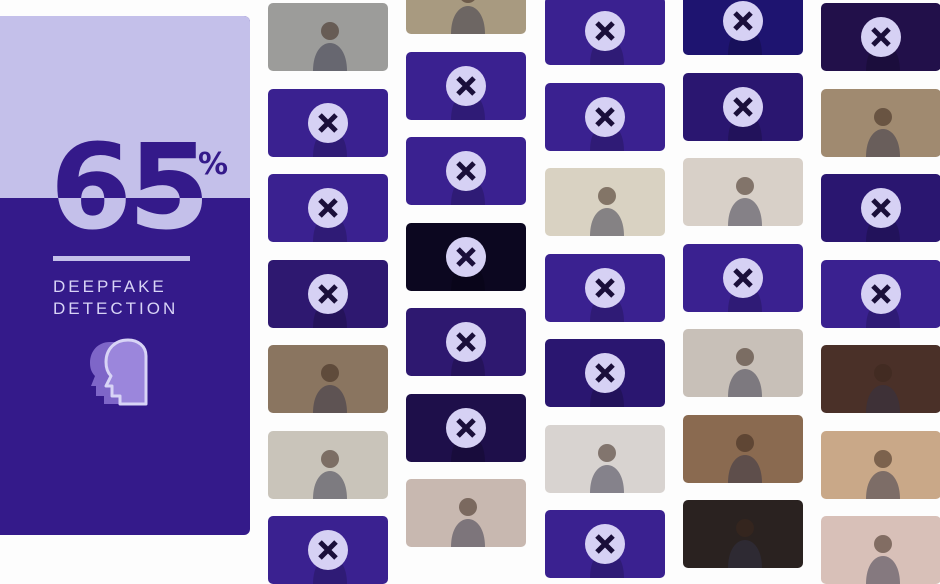 Image resolution: width=940 pixels, height=584 pixels. What do you see at coordinates (125, 107) in the screenshot?
I see `stat-value-dark-layer: 65 %` at bounding box center [125, 107].